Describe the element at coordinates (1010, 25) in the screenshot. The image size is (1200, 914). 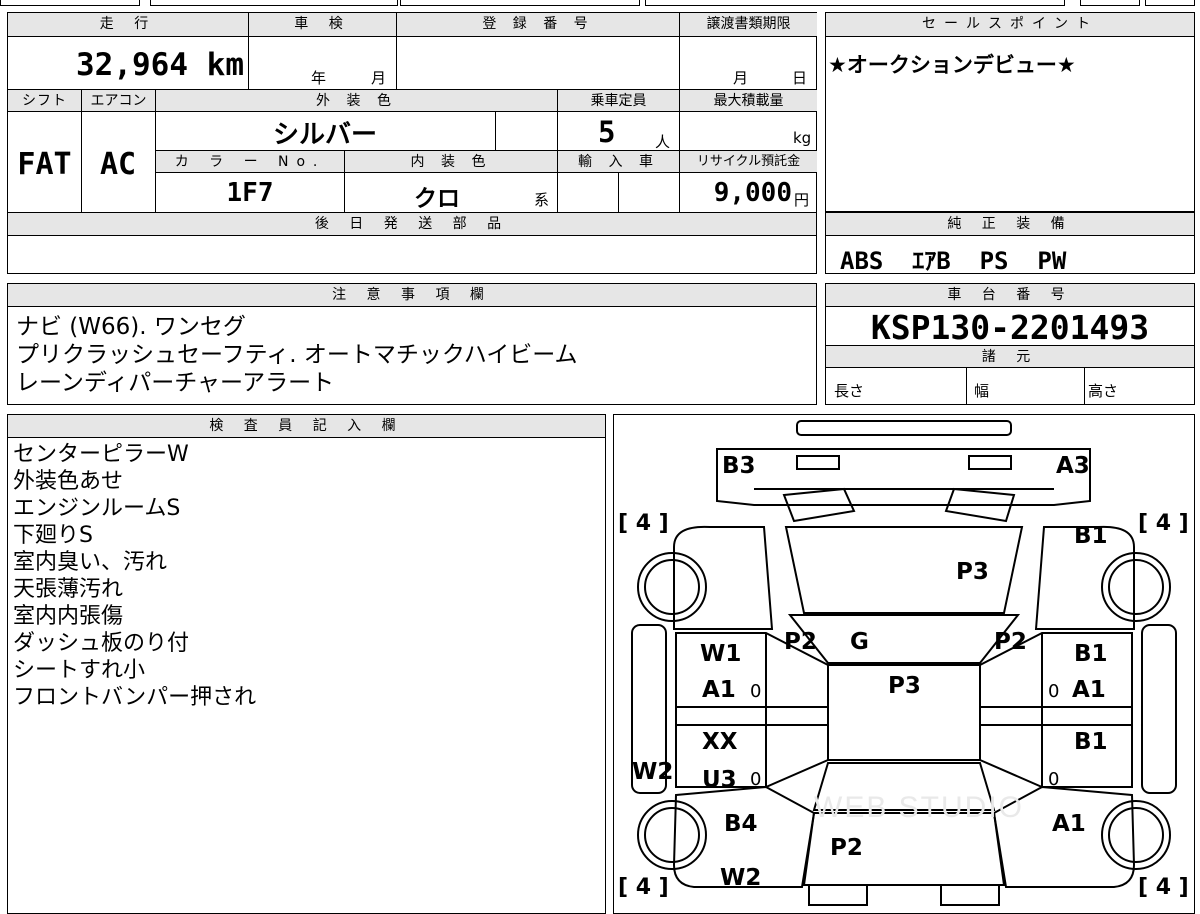
I see `sales-point-label: セールスポイント` at that location.